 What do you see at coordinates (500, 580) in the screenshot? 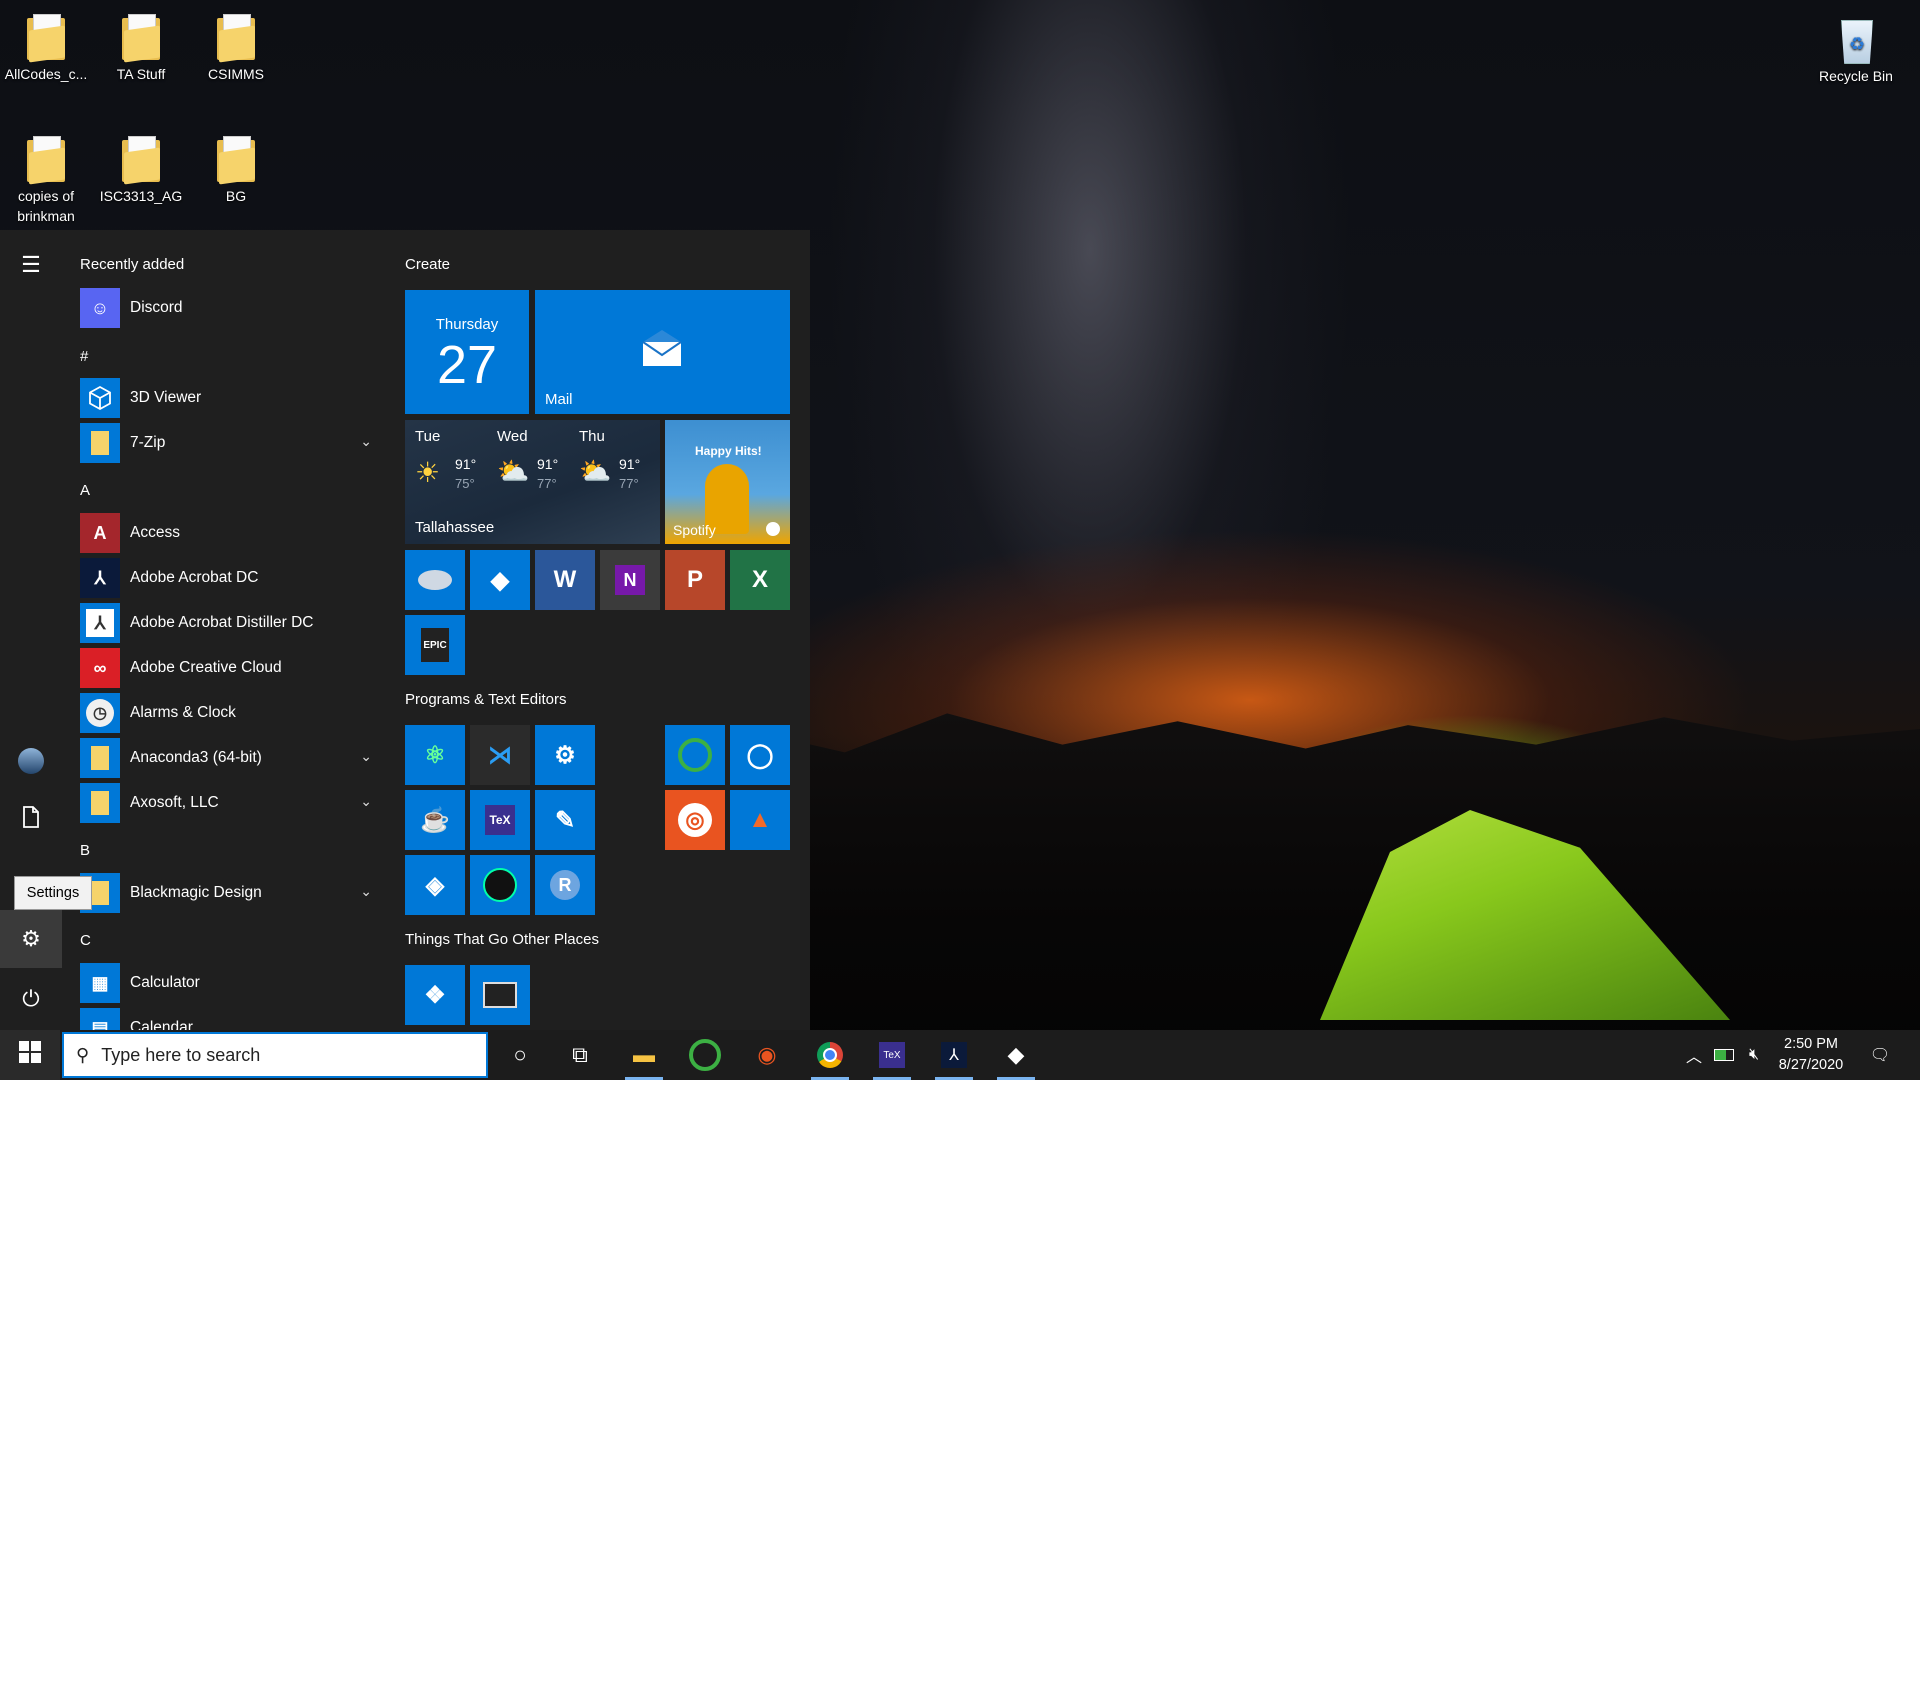
I see `tile-app-2: ◆` at bounding box center [500, 580].